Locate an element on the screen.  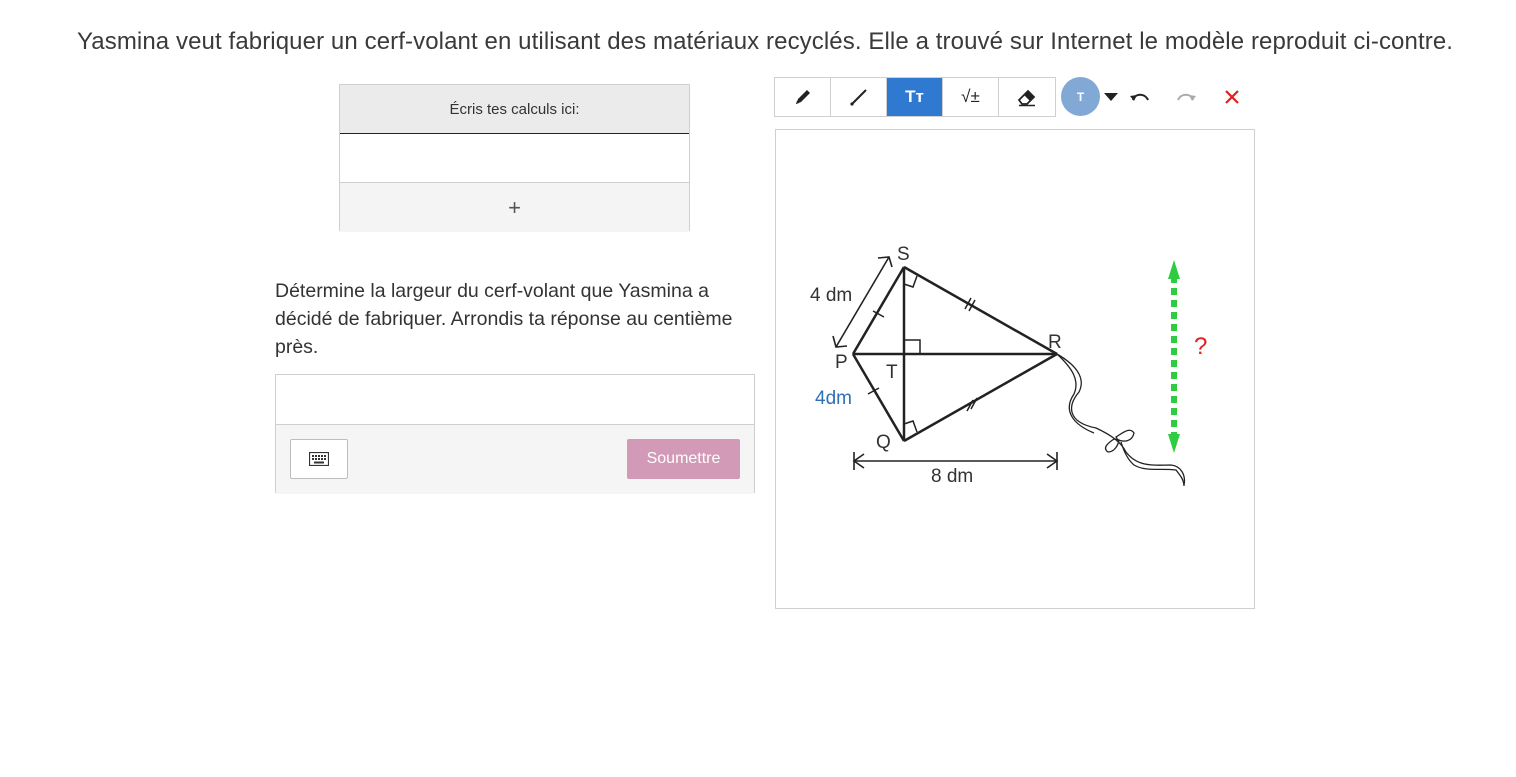
calculation-panel-header: Écris tes calculs ici: is located at coordinates (514, 109).